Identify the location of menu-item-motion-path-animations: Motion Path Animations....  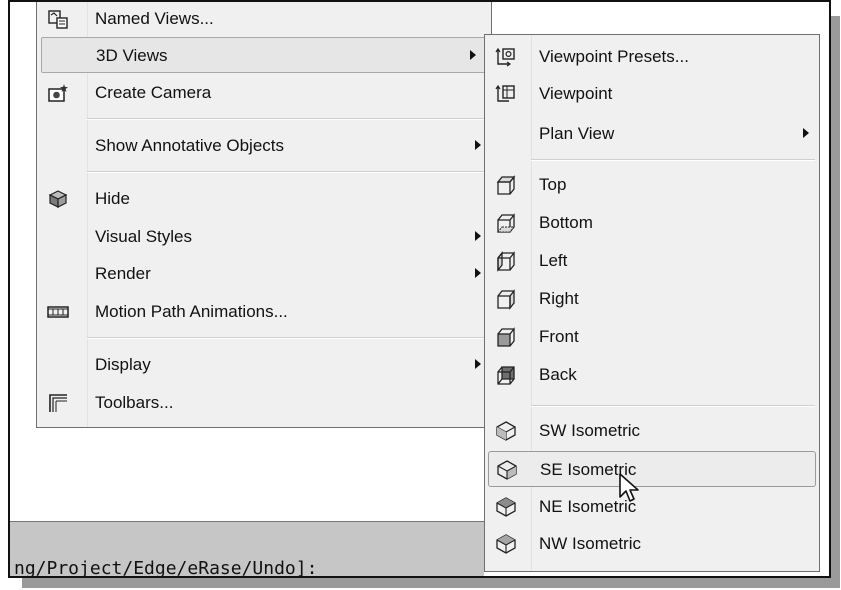
(264, 312).